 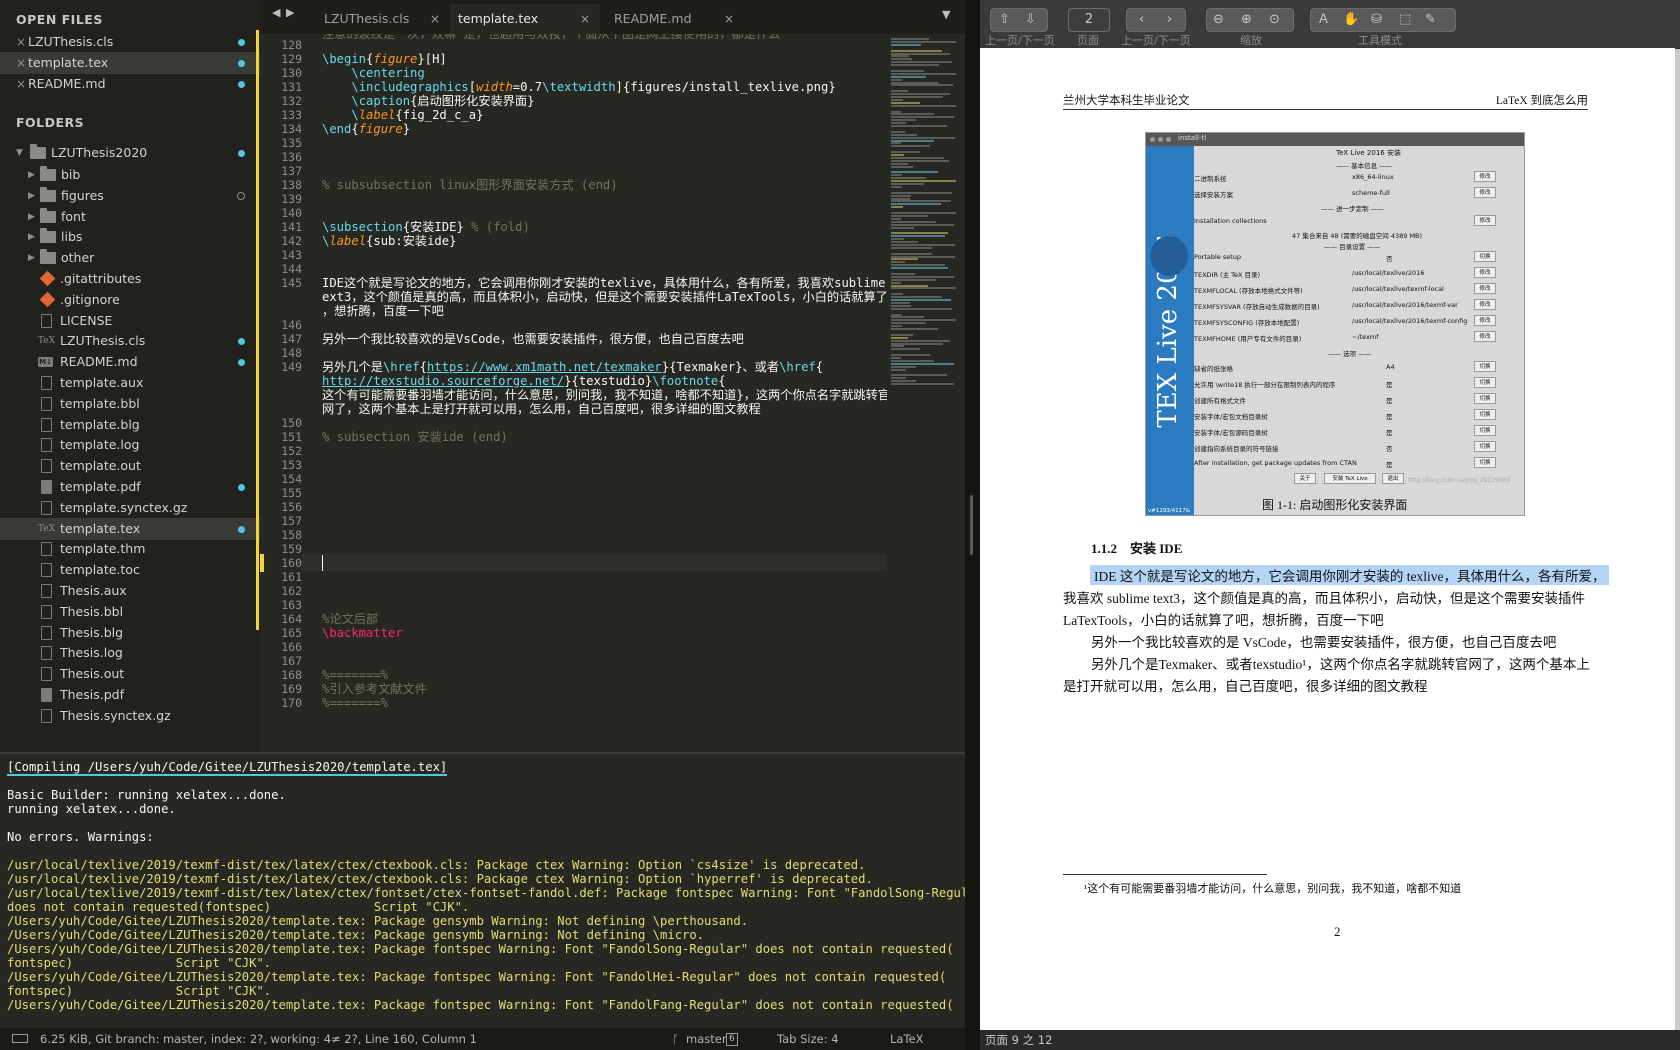 I want to click on tree-item-template-pdf: template.pdf, so click(x=130, y=487).